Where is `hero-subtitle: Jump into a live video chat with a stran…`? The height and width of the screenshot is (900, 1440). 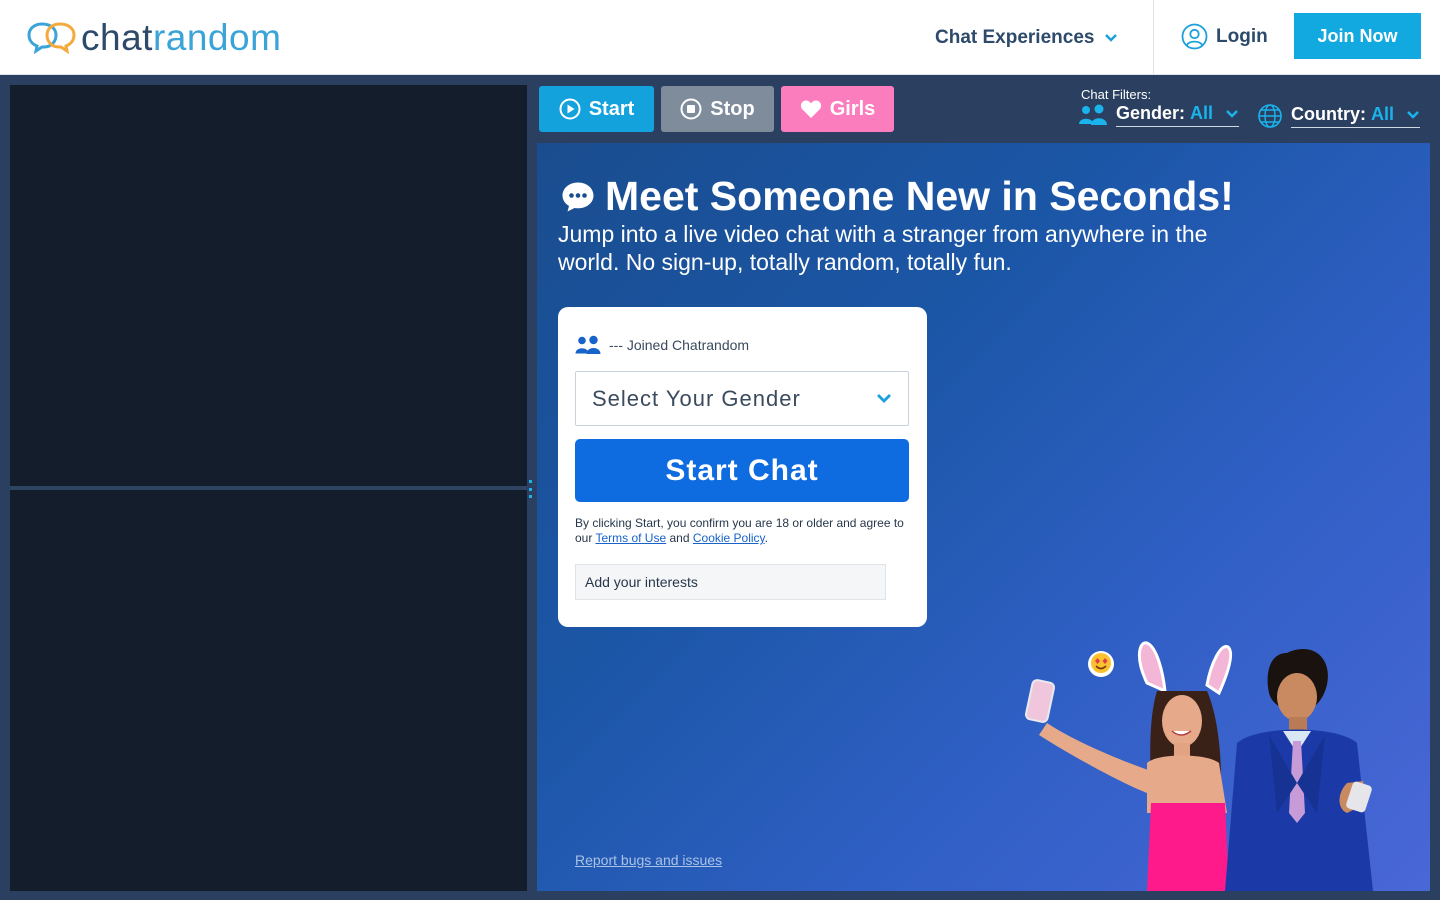
hero-subtitle: Jump into a live video chat with a stran… is located at coordinates (883, 248).